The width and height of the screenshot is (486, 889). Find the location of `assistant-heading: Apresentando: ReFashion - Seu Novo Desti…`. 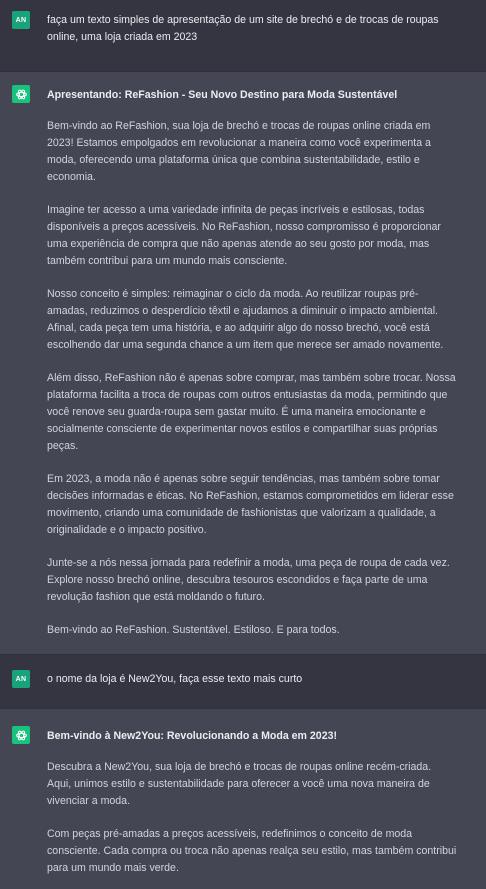

assistant-heading: Apresentando: ReFashion - Seu Novo Desti… is located at coordinates (222, 95).